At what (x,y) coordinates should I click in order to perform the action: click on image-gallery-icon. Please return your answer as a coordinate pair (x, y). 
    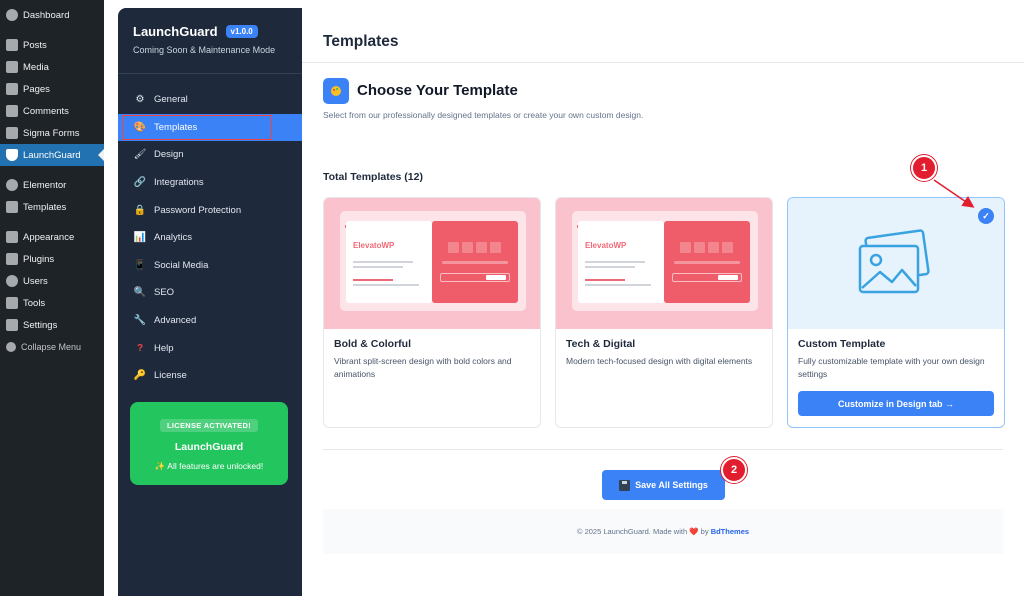
    Looking at the image, I should click on (894, 261).